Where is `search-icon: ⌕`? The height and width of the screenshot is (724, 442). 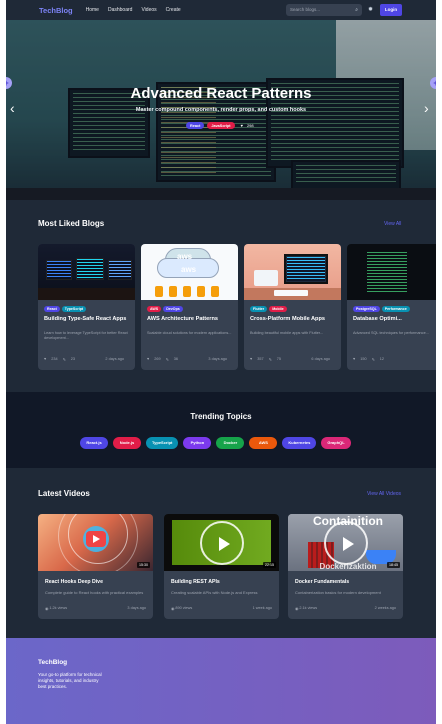 search-icon: ⌕ is located at coordinates (356, 10).